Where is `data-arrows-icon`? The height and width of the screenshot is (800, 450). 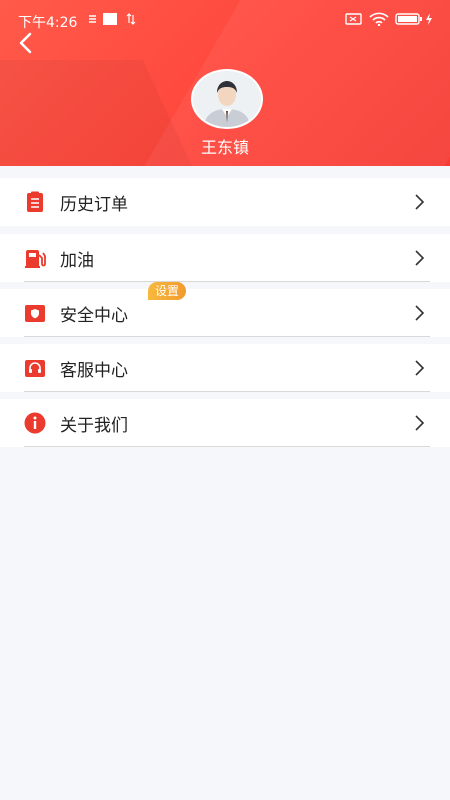 data-arrows-icon is located at coordinates (131, 19).